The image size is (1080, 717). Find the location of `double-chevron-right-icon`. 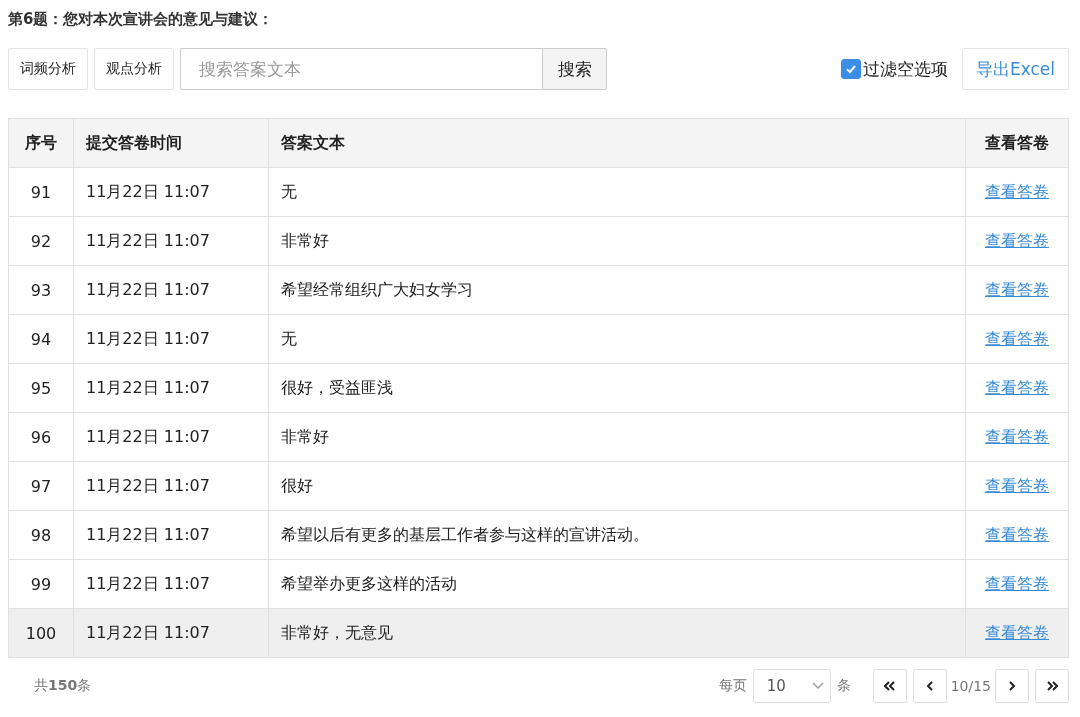

double-chevron-right-icon is located at coordinates (1052, 686).